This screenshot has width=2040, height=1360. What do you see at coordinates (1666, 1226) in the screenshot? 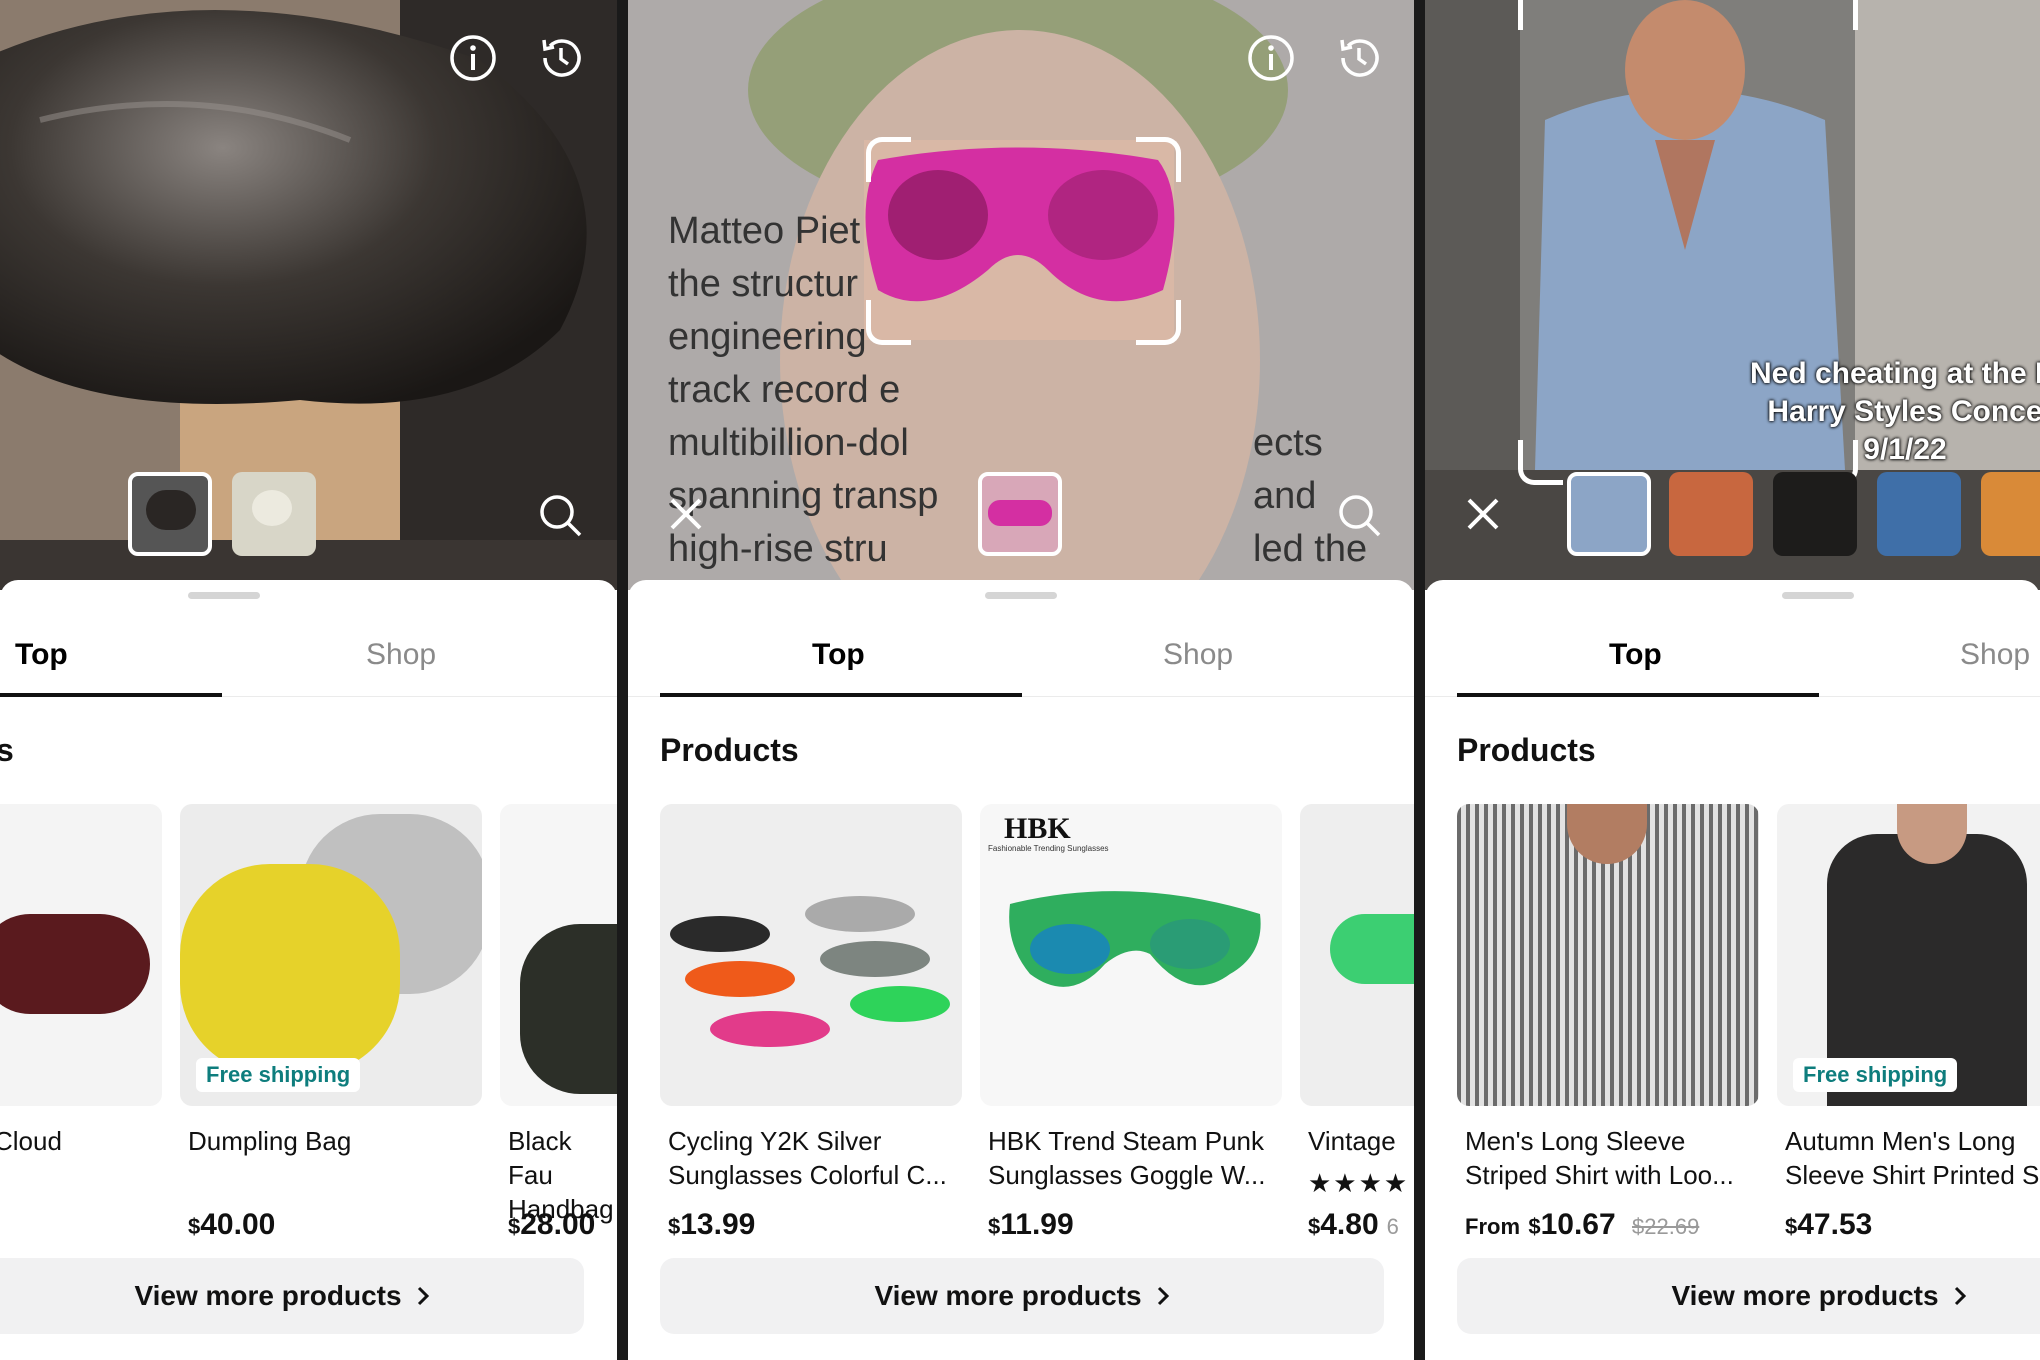
I see `original-price: $22.69` at bounding box center [1666, 1226].